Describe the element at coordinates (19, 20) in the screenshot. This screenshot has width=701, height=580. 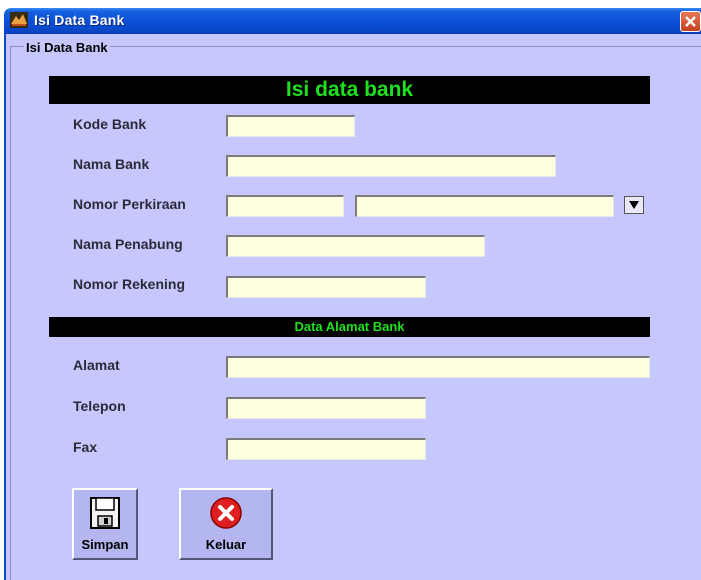
I see `bank-app-icon` at that location.